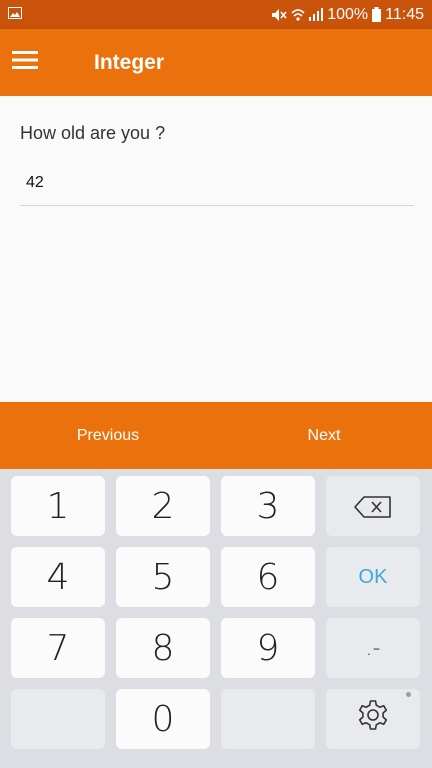 The height and width of the screenshot is (768, 432). What do you see at coordinates (268, 506) in the screenshot?
I see `key-3: 3` at bounding box center [268, 506].